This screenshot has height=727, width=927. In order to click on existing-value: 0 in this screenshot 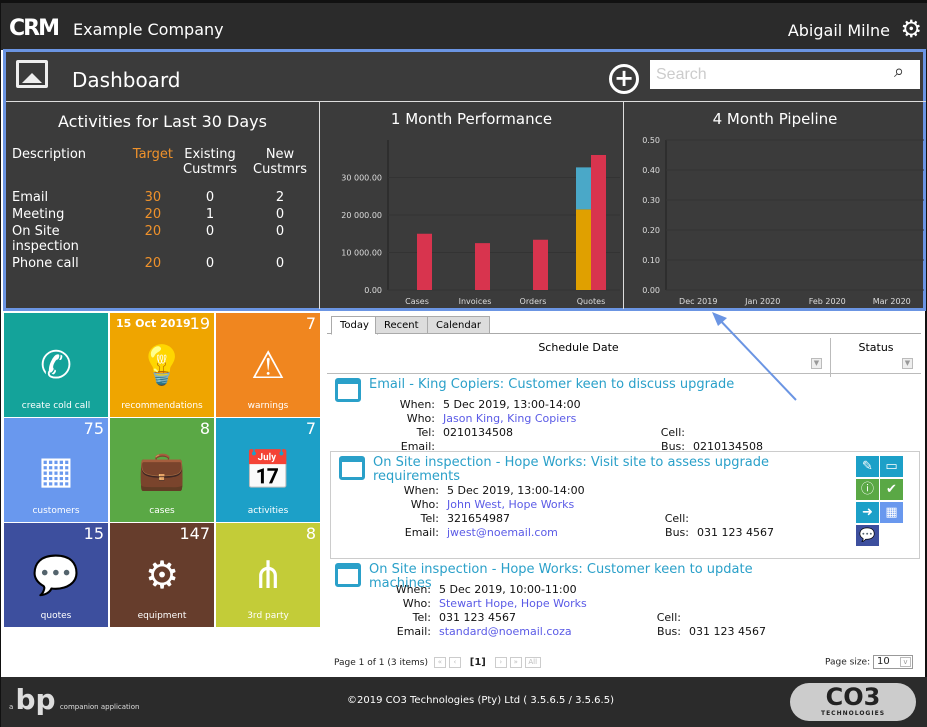, I will do `click(210, 197)`.